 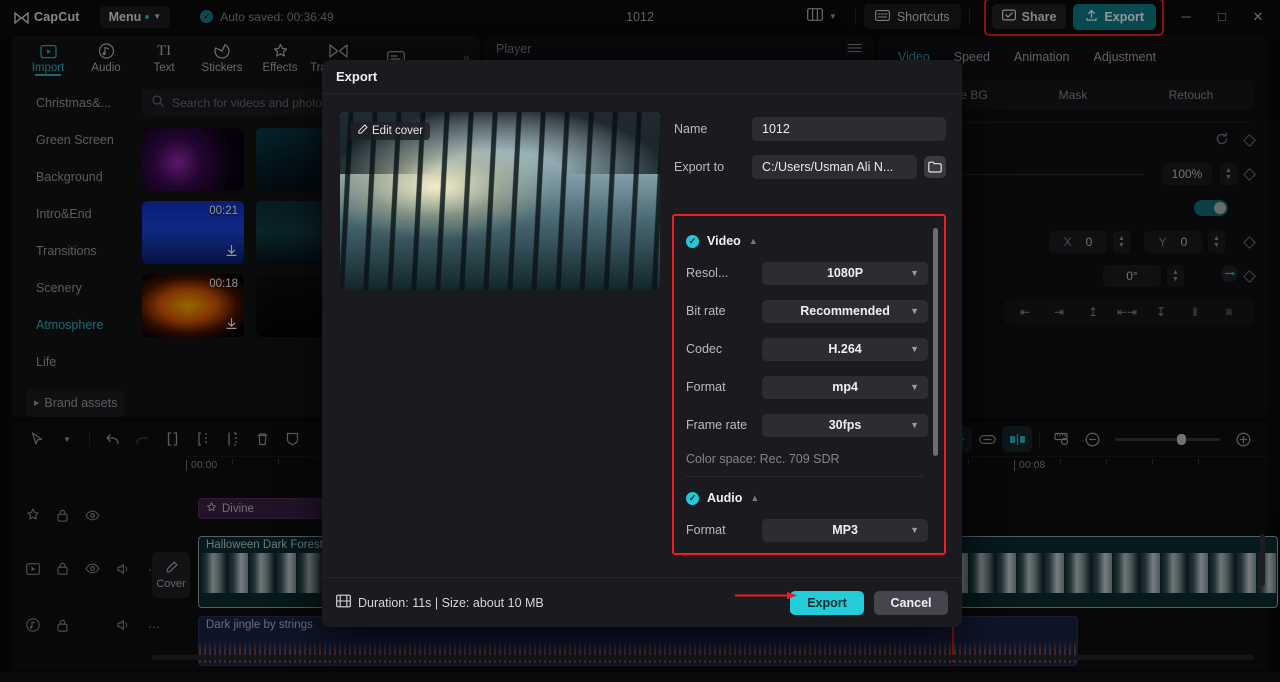 What do you see at coordinates (807, 498) in the screenshot?
I see `audio-section-header: ✓ Audio ▲` at bounding box center [807, 498].